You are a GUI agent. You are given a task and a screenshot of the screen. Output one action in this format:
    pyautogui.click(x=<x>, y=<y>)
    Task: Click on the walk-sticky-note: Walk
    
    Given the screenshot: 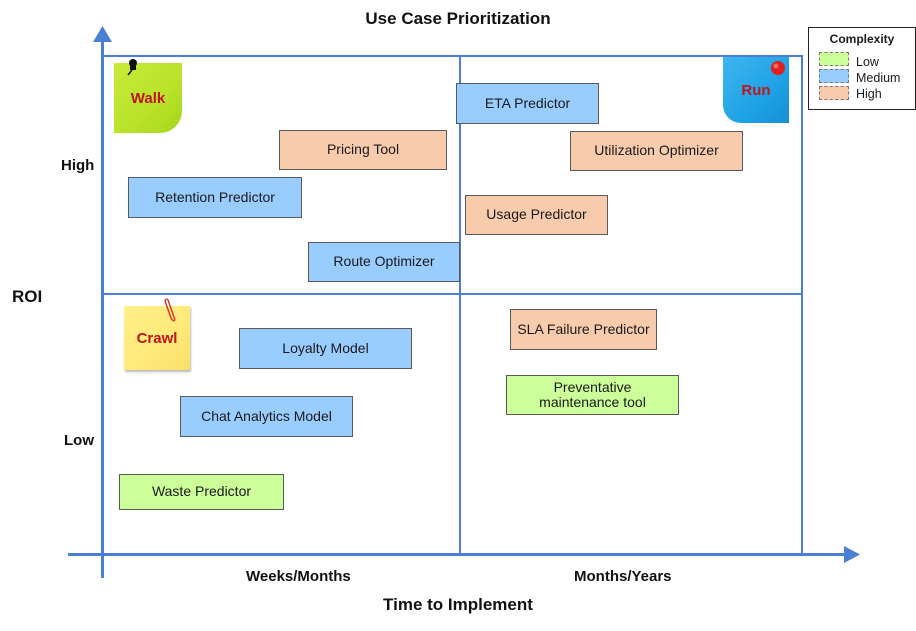 What is the action you would take?
    pyautogui.click(x=148, y=96)
    